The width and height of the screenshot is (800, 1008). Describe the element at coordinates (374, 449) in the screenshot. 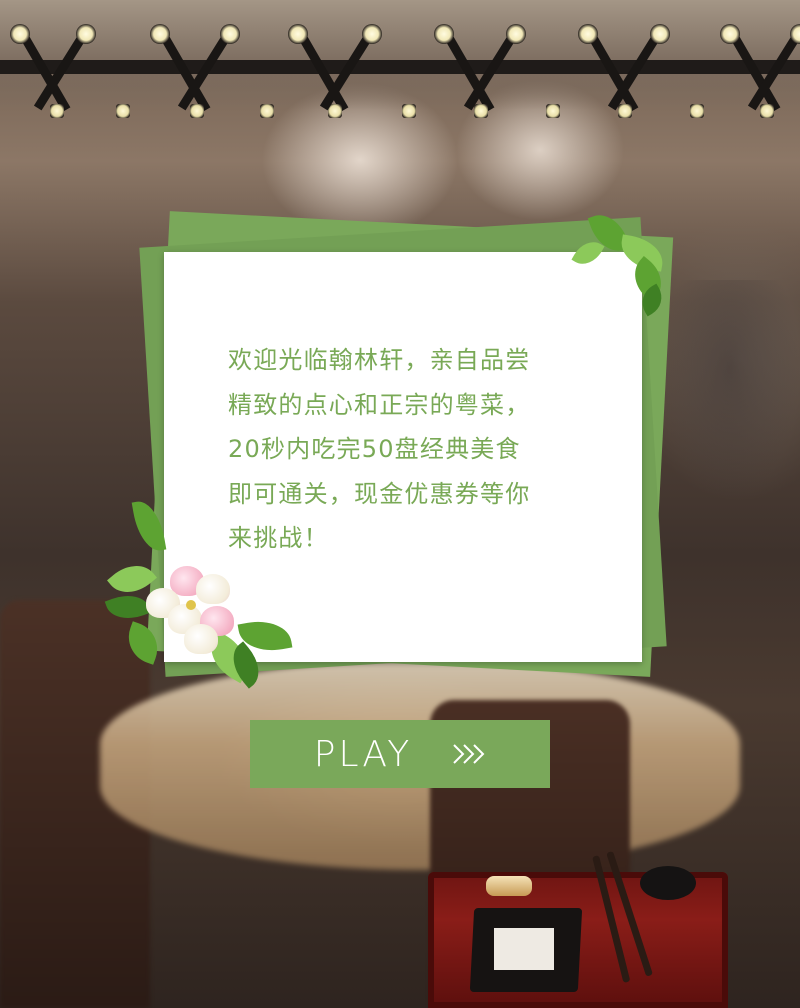

I see `intro-line: 20秒内吃完50盘经典美食` at that location.